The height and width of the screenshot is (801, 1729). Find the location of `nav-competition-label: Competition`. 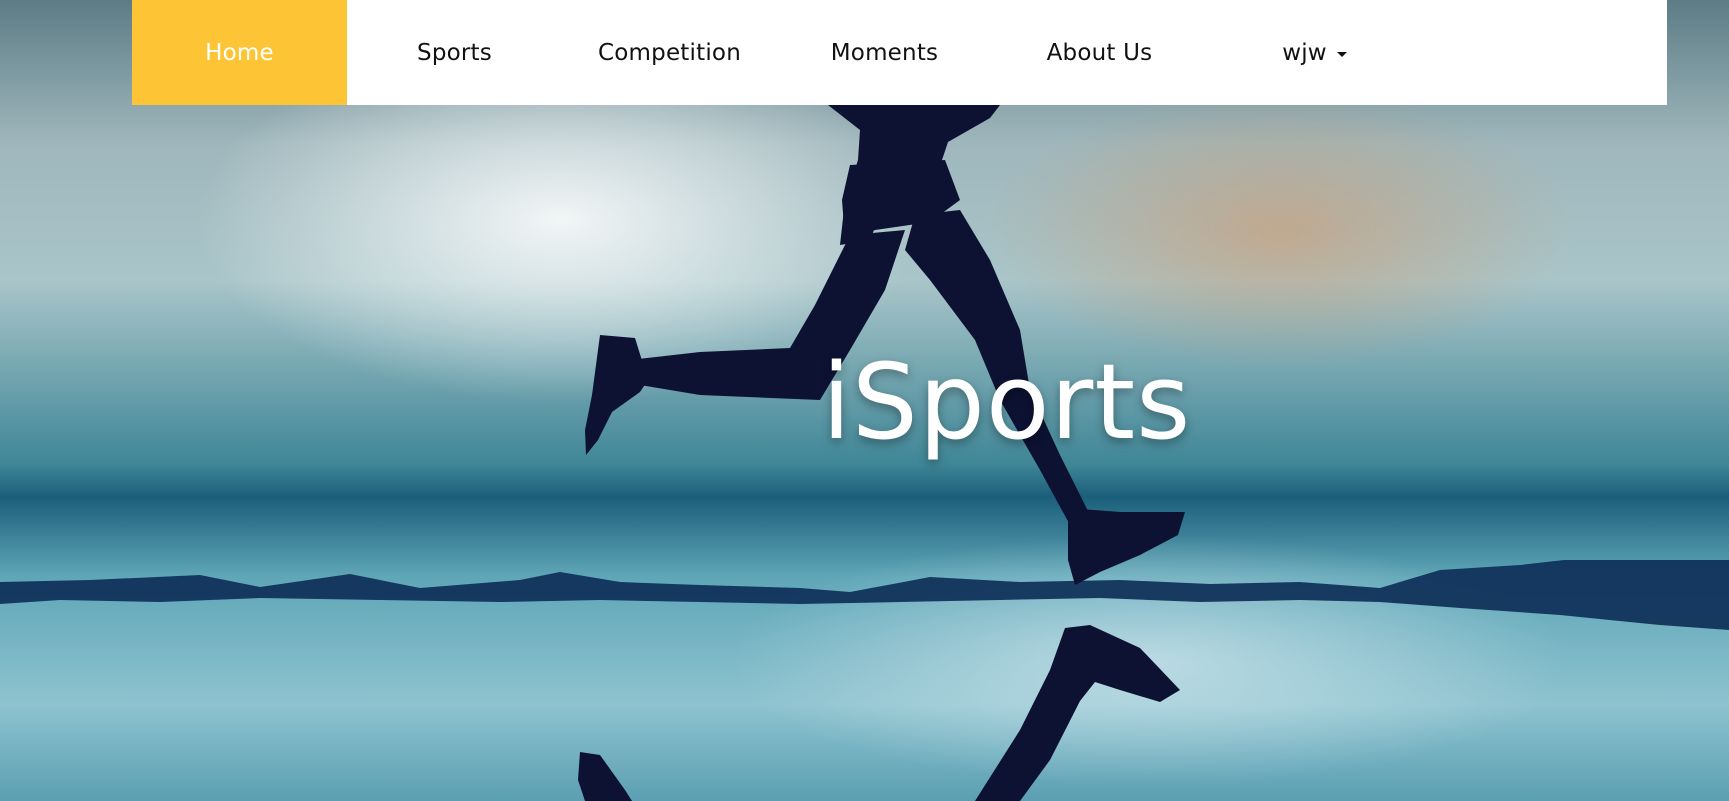

nav-competition-label: Competition is located at coordinates (669, 52).